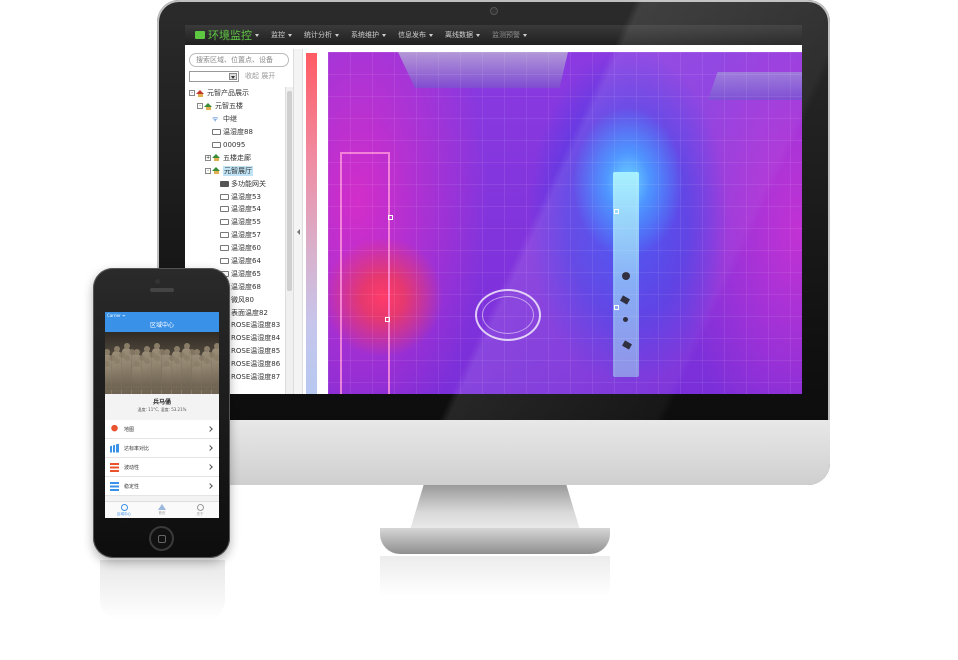 The height and width of the screenshot is (660, 958). Describe the element at coordinates (493, 452) in the screenshot. I see `imac-chin` at that location.